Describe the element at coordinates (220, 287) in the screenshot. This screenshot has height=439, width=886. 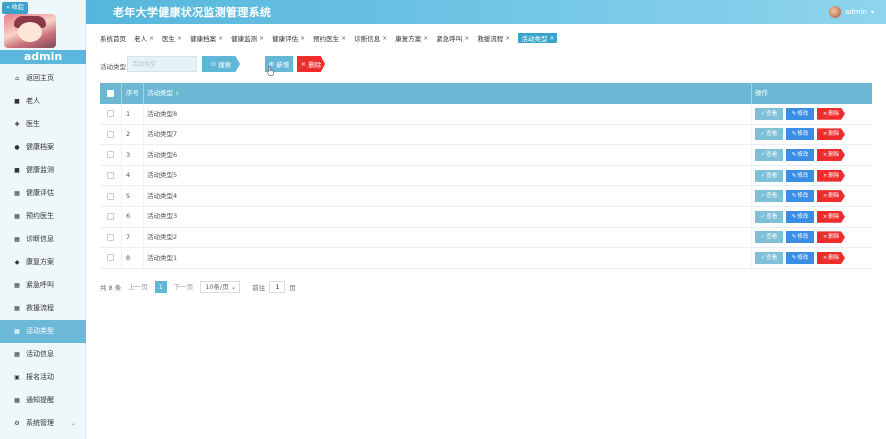
I see `page-size-select: 10条/页 ⌄` at that location.